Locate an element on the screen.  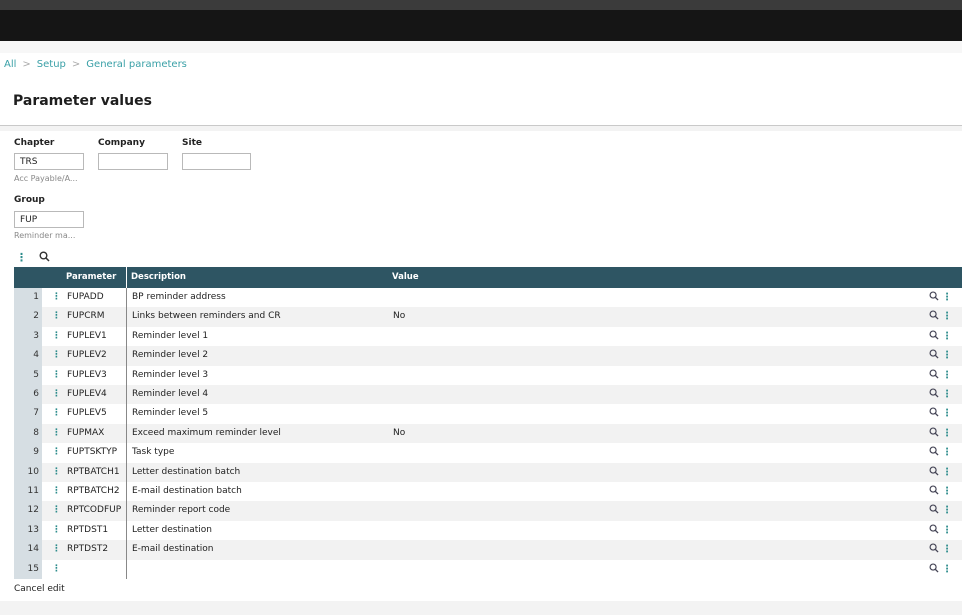
cancel-edit-link: Cancel edit is located at coordinates (39, 589).